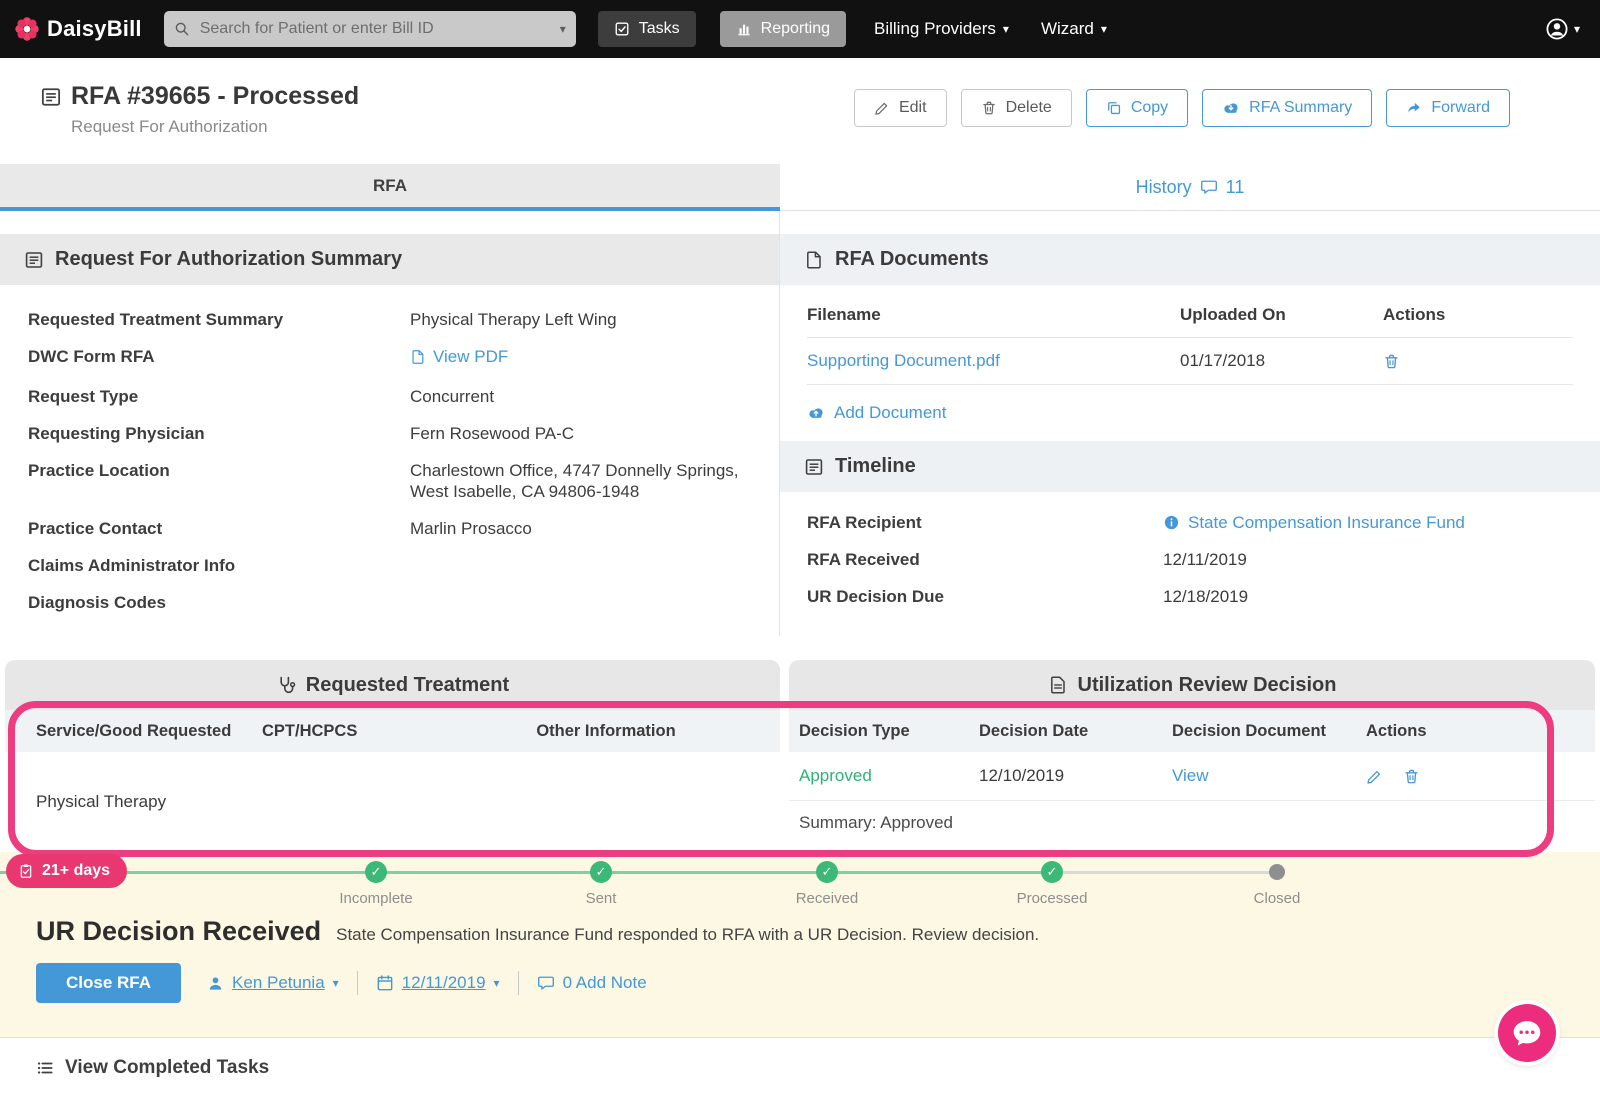 The width and height of the screenshot is (1600, 1098). What do you see at coordinates (1277, 898) in the screenshot?
I see `step-label-closed: Closed` at bounding box center [1277, 898].